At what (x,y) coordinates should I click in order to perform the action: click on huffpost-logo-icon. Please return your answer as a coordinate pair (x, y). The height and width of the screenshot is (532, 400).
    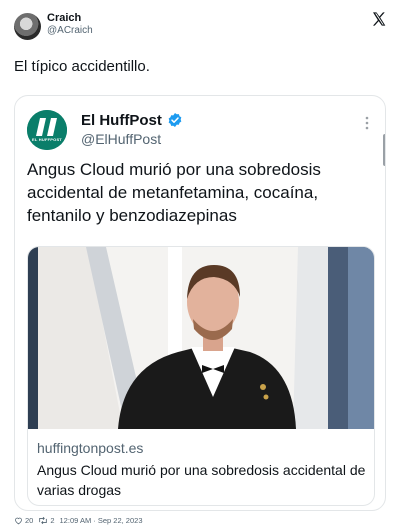
    Looking at the image, I should click on (47, 130).